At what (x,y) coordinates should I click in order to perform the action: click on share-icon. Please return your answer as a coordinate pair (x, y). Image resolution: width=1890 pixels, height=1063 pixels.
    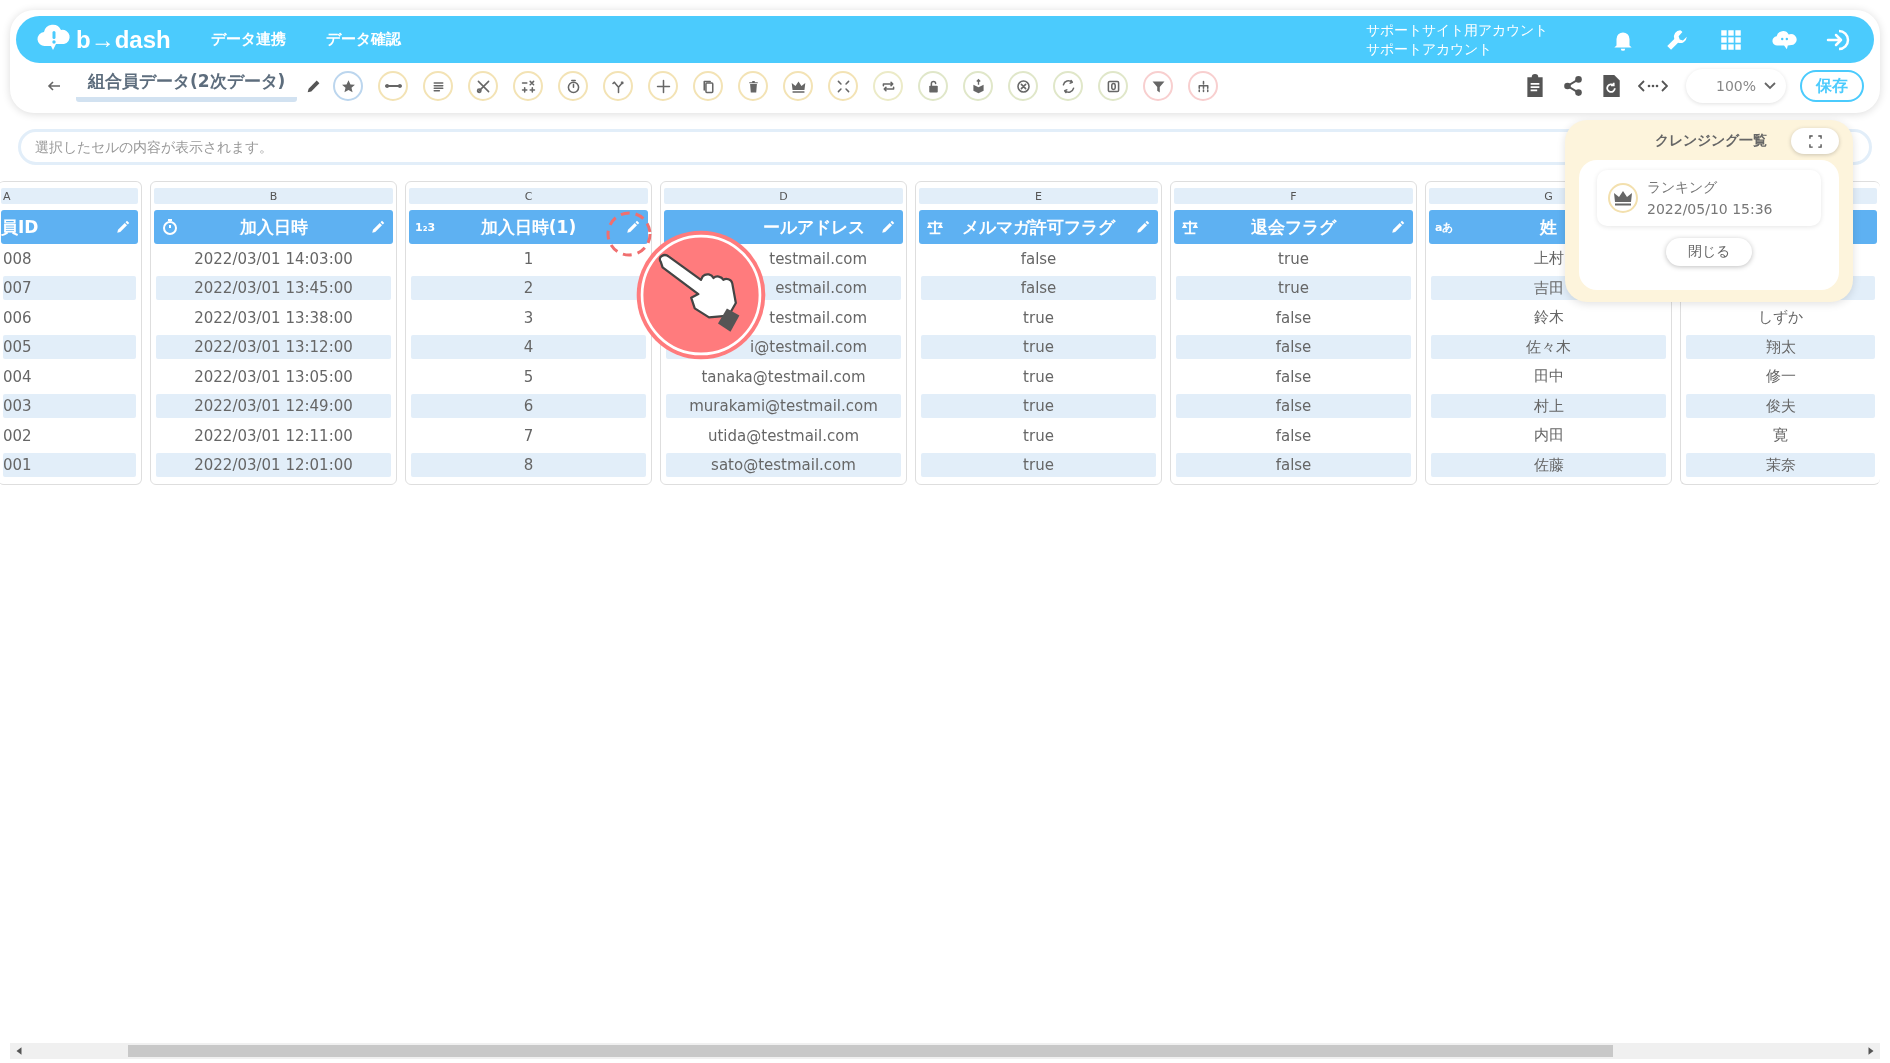
    Looking at the image, I should click on (1573, 86).